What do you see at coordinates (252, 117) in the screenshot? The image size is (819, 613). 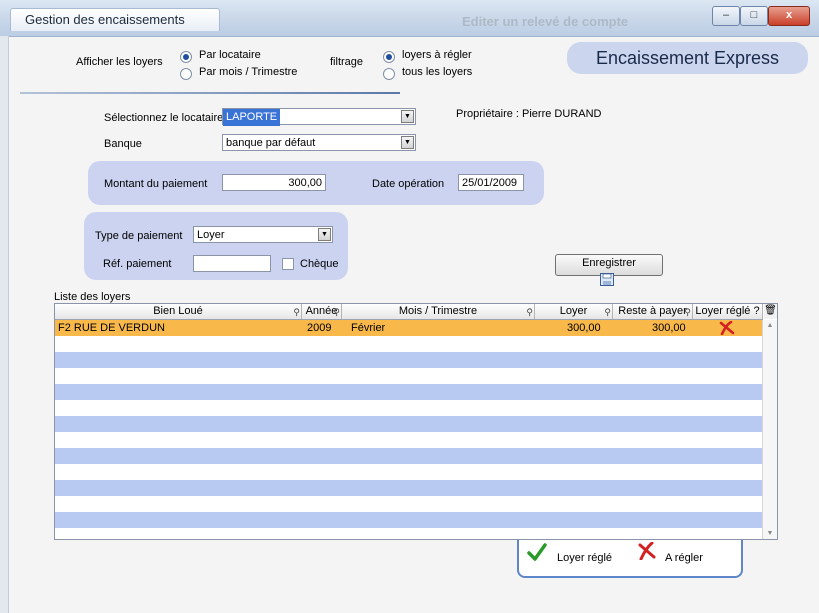 I see `tenant-value: LAPORTE` at bounding box center [252, 117].